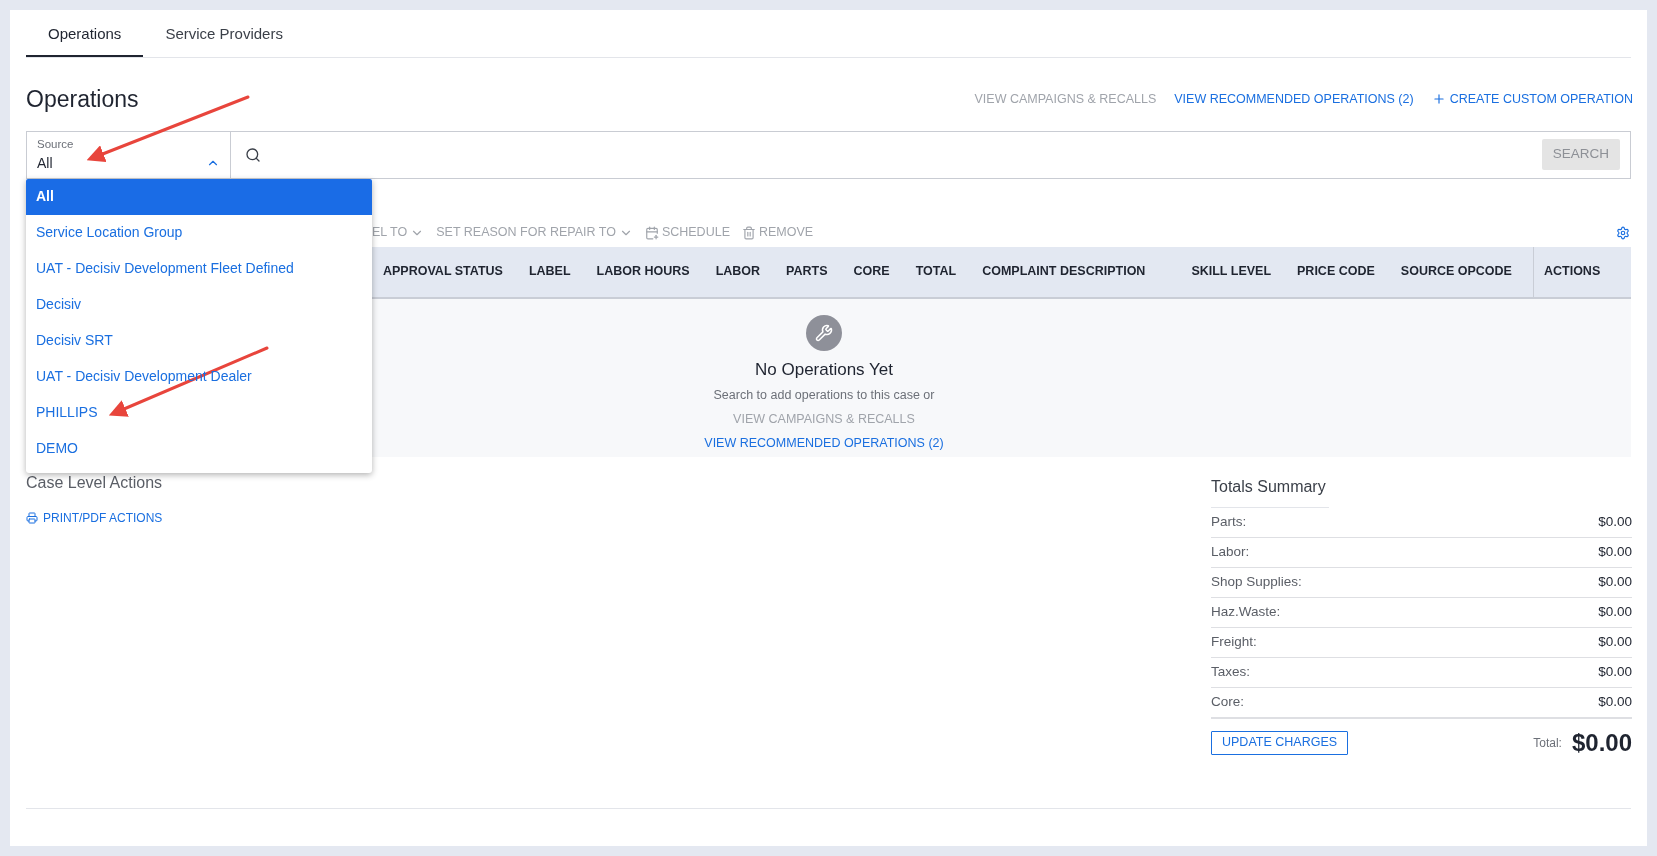 The height and width of the screenshot is (856, 1657). What do you see at coordinates (824, 443) in the screenshot?
I see `empty-state-link: VIEW RECOMMENDED OPERATIONS (2)` at bounding box center [824, 443].